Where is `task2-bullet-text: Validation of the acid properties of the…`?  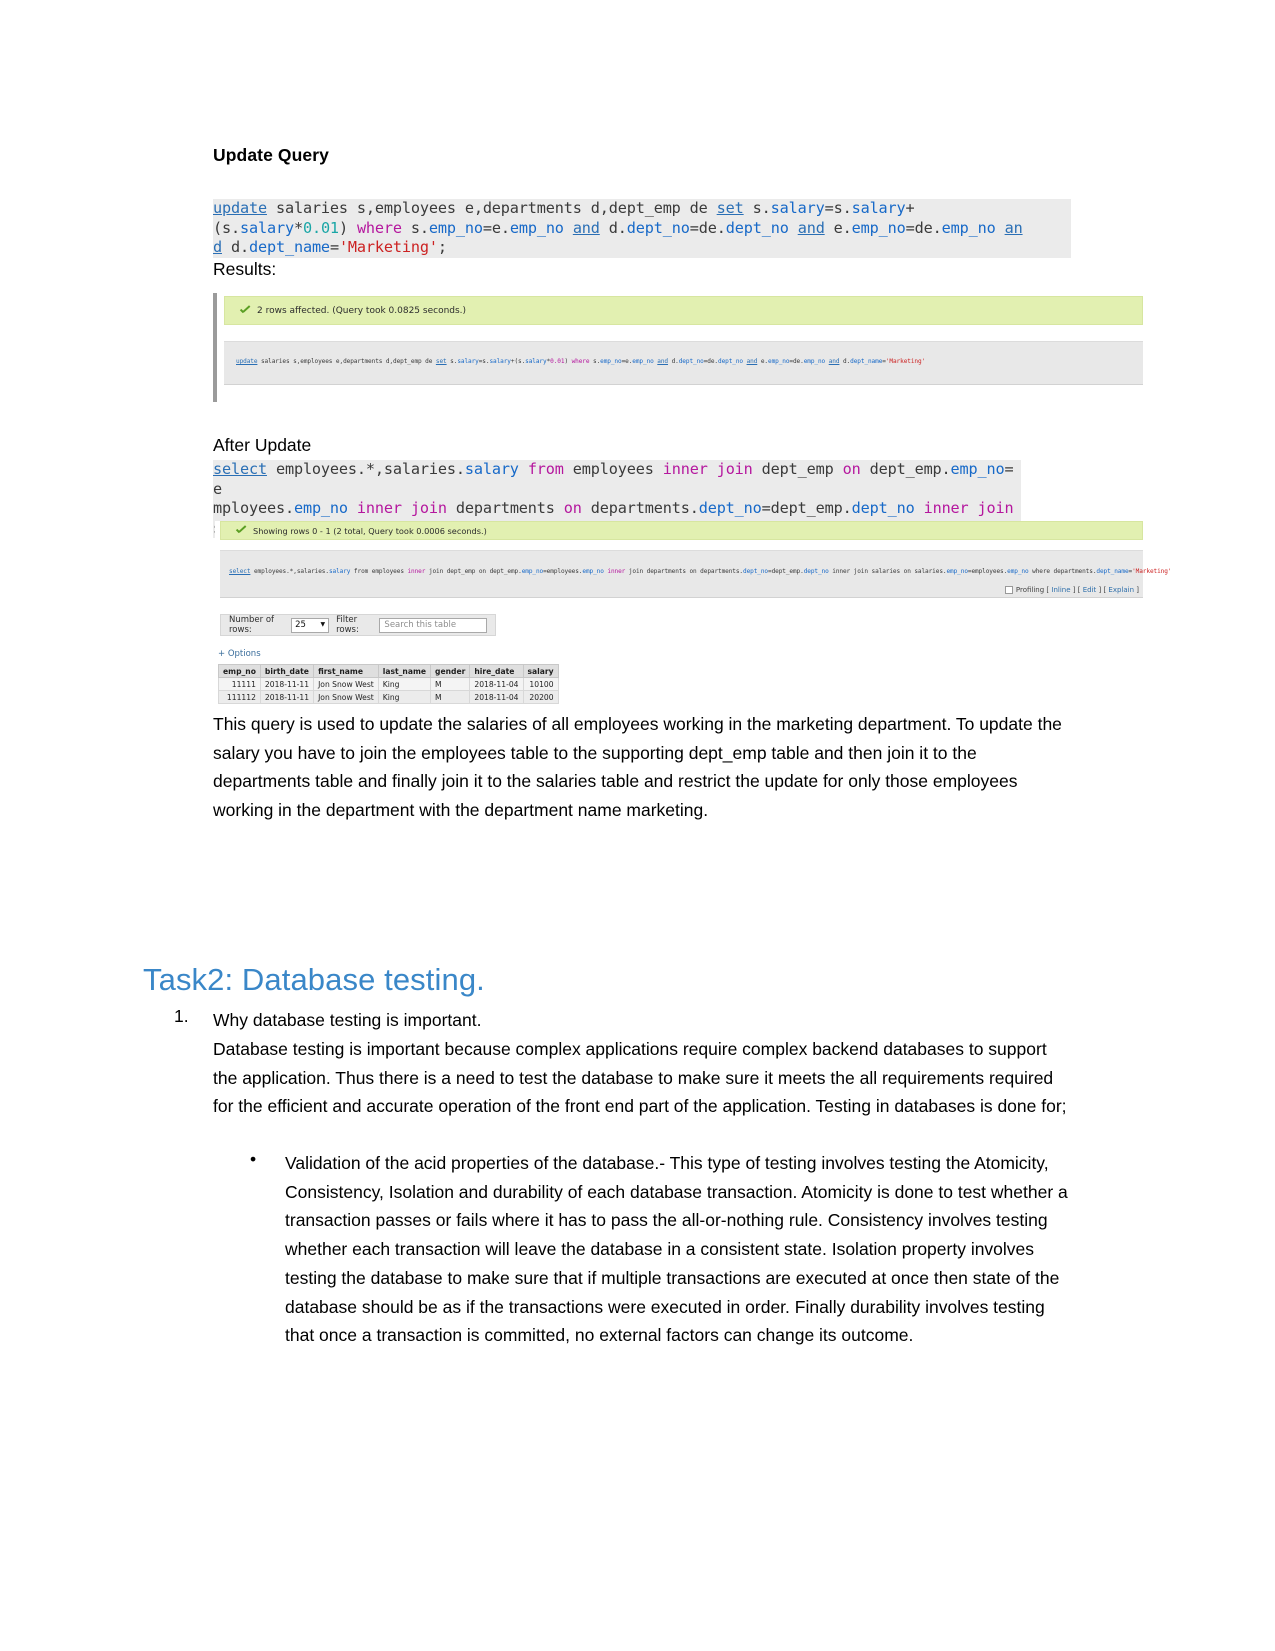
task2-bullet-text: Validation of the acid properties of the… is located at coordinates (676, 1249).